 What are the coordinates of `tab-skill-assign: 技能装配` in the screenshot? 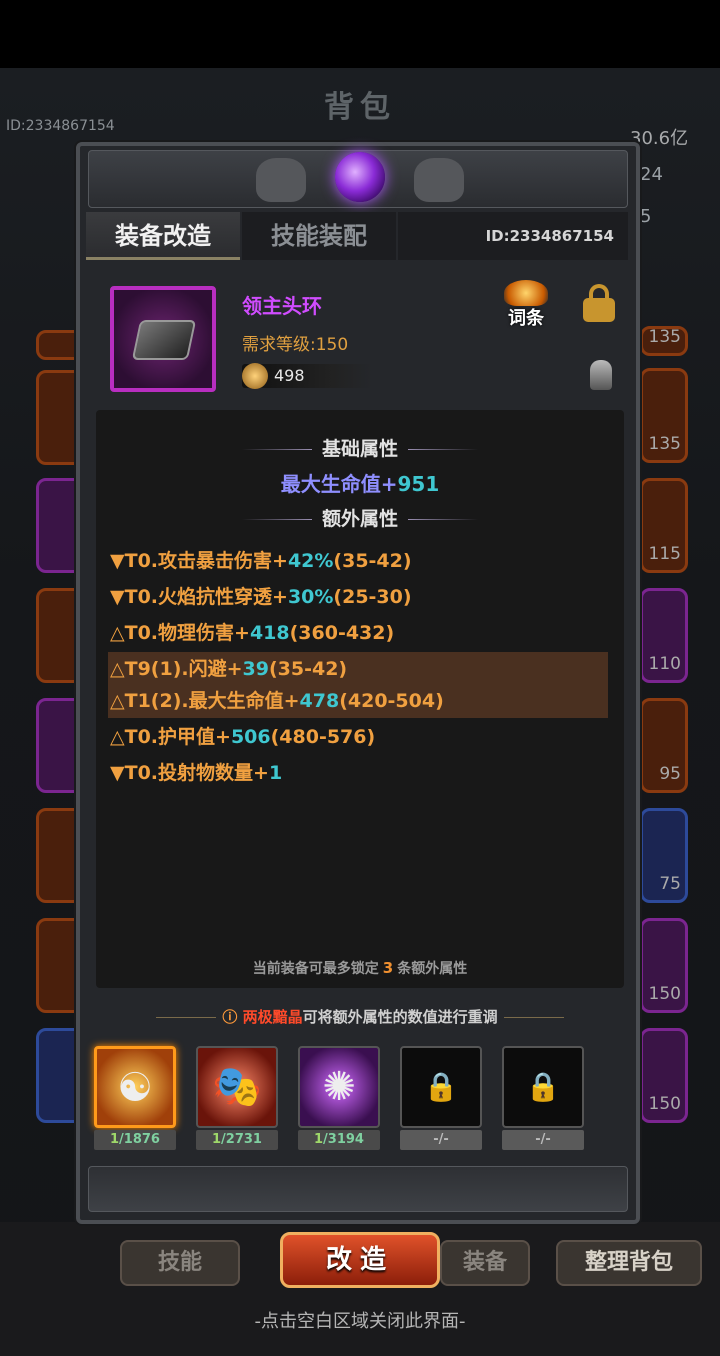 It's located at (319, 236).